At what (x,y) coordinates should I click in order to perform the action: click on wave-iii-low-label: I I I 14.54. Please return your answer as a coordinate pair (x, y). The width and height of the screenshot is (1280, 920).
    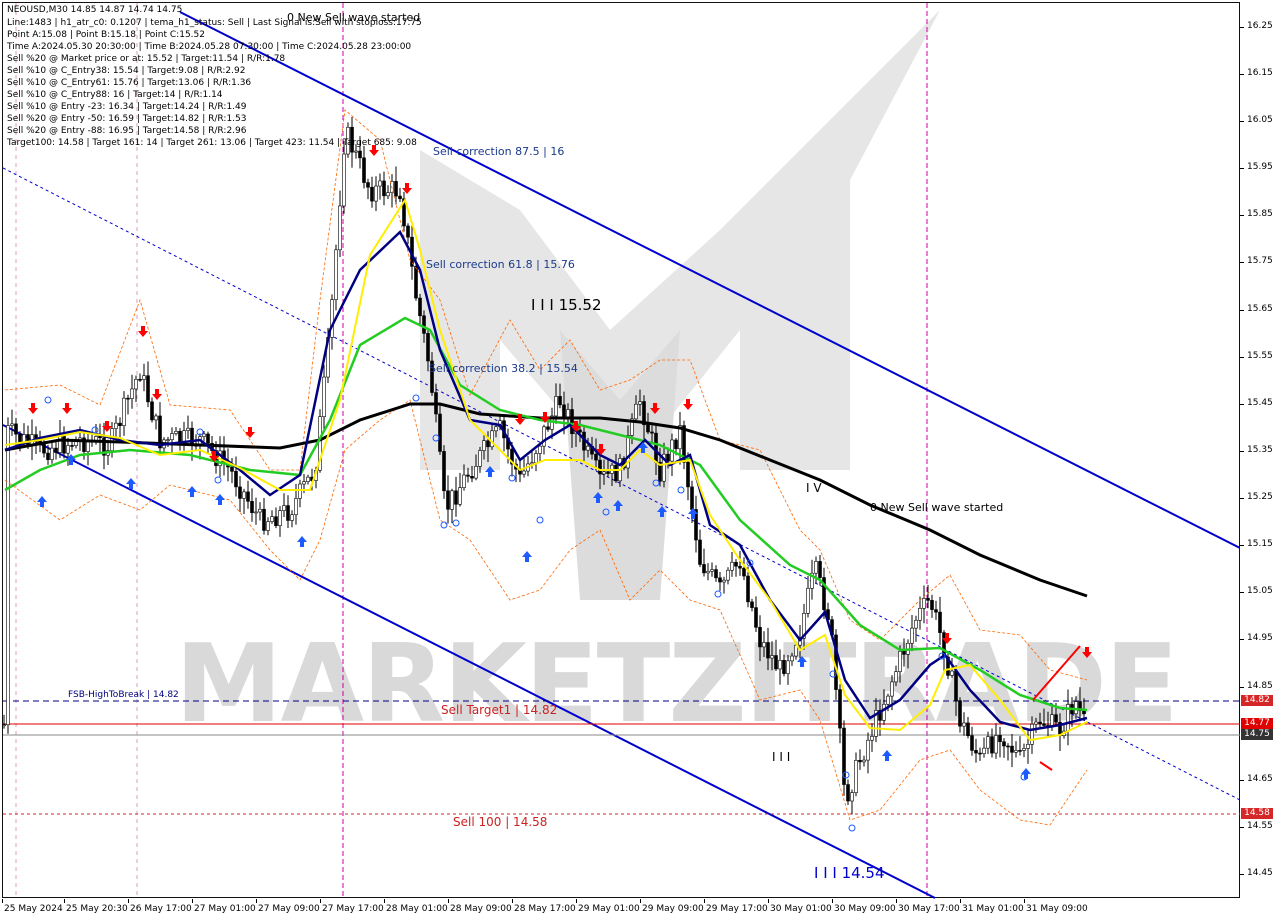
    Looking at the image, I should click on (849, 873).